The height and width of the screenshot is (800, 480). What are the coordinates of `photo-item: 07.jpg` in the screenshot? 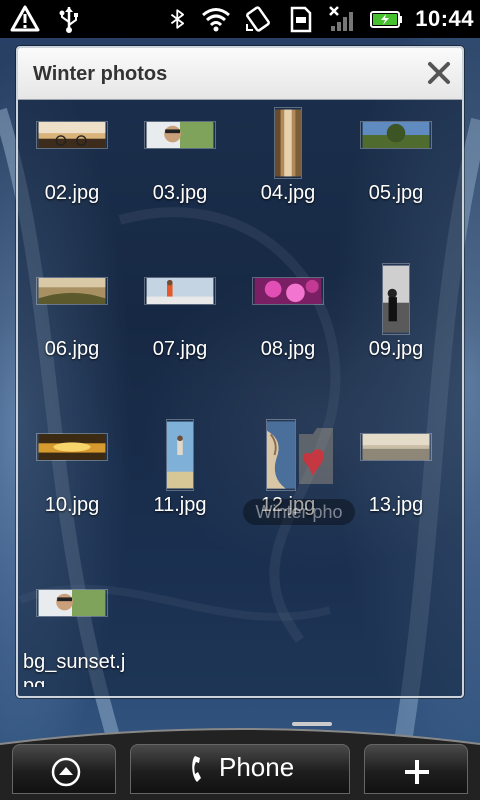 It's located at (180, 335).